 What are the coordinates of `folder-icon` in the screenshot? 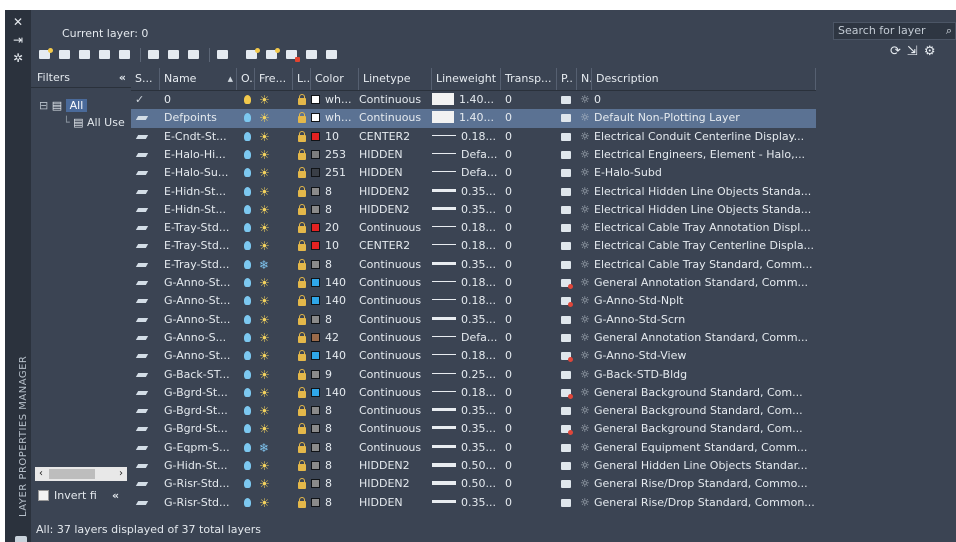 It's located at (174, 55).